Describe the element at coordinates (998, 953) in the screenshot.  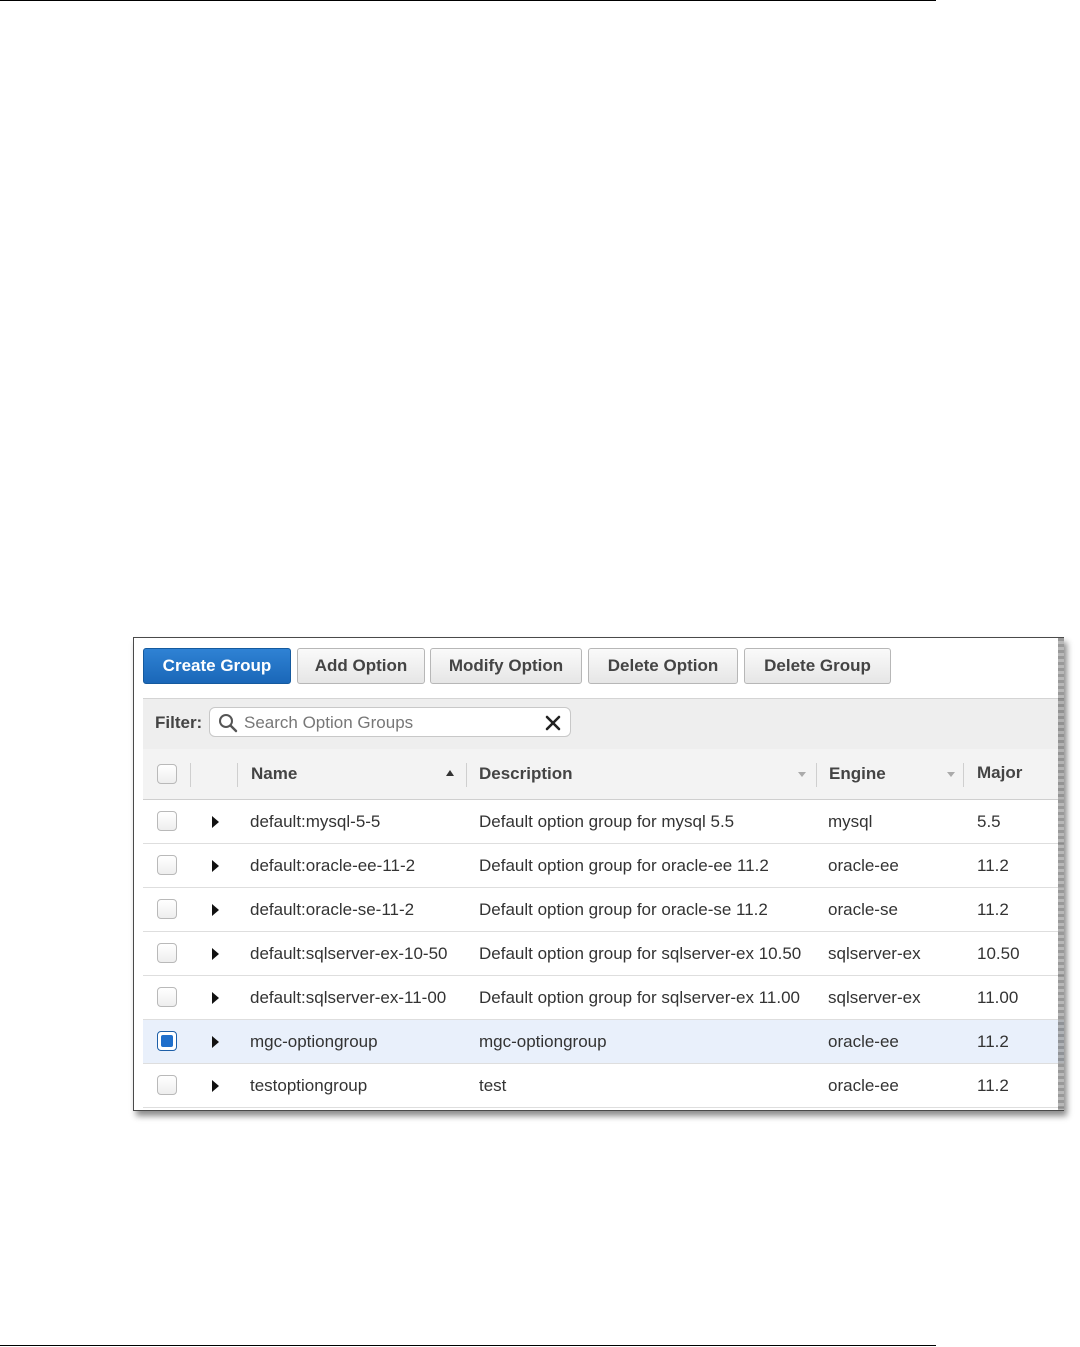
I see `row-major: 10.50` at that location.